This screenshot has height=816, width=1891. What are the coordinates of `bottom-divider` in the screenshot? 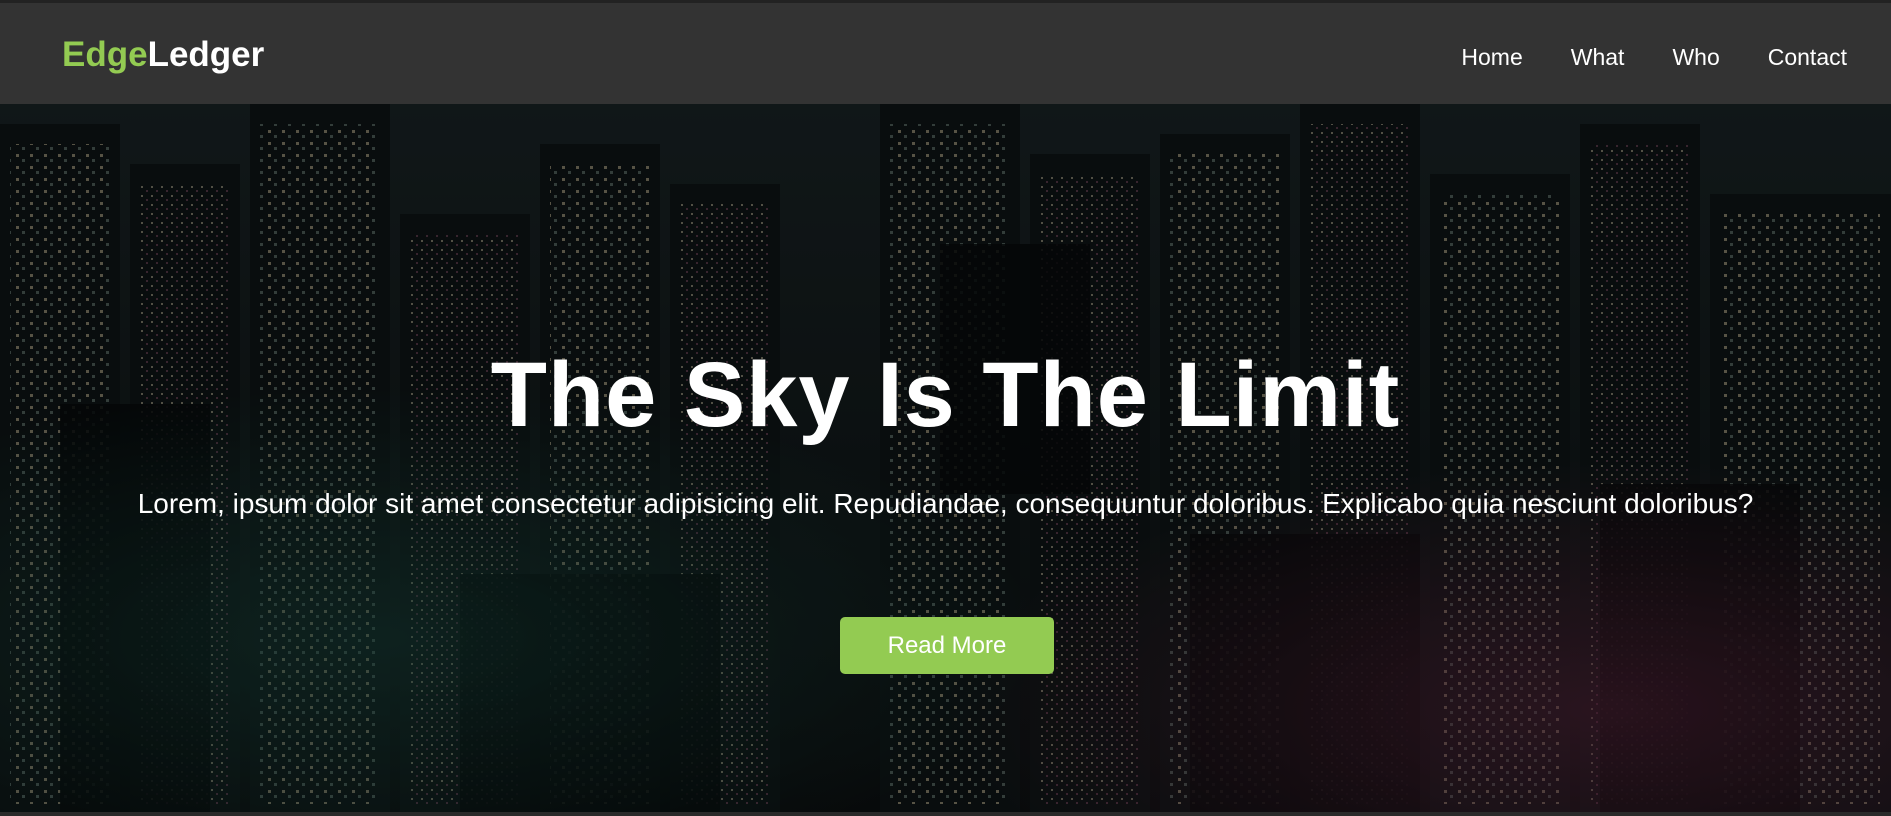 It's located at (945, 814).